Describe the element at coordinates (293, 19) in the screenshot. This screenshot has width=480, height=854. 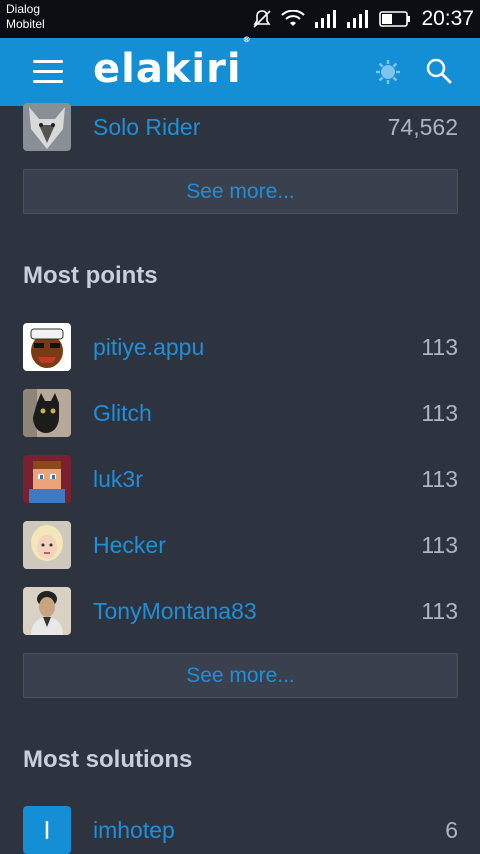
I see `wifi-icon` at that location.